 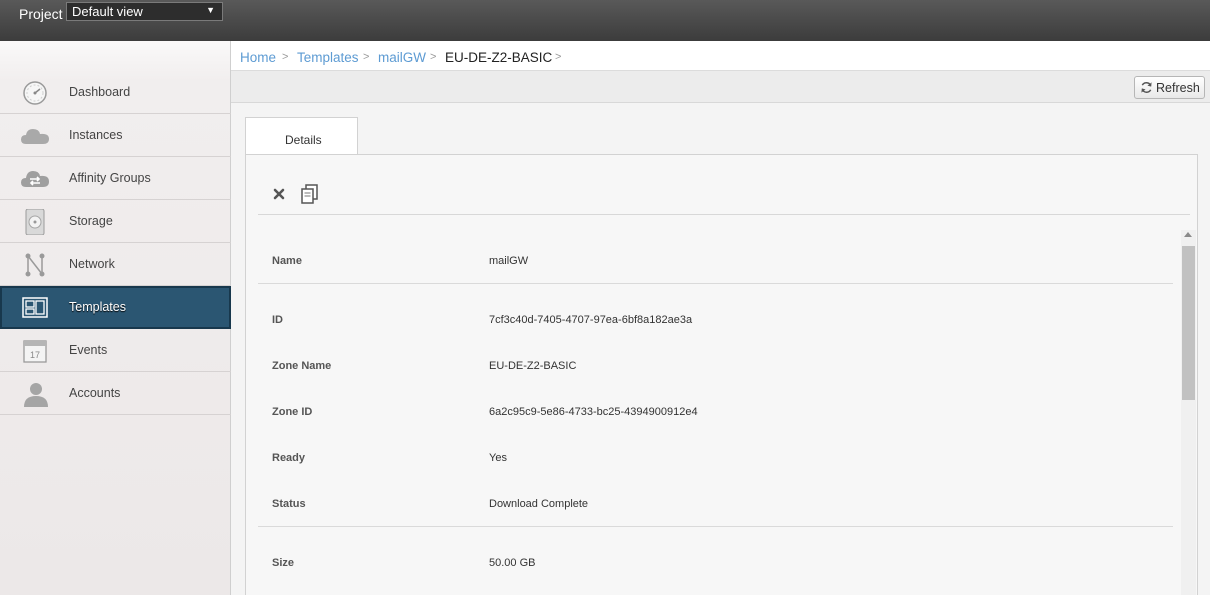 I want to click on disk-icon, so click(x=35, y=222).